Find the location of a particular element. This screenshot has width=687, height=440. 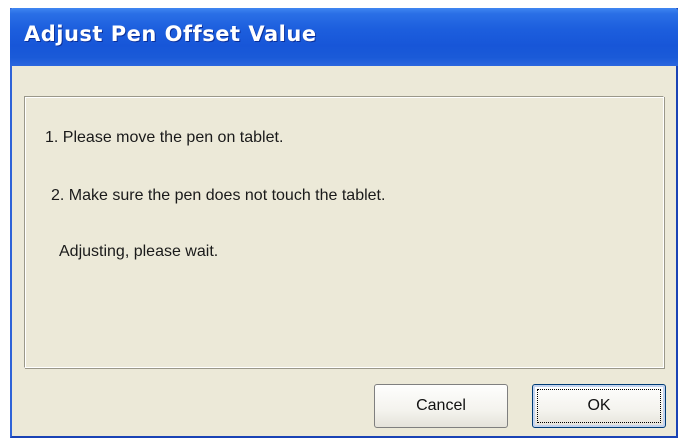

dialog-title: Adjust Pen Offset Value is located at coordinates (170, 34).